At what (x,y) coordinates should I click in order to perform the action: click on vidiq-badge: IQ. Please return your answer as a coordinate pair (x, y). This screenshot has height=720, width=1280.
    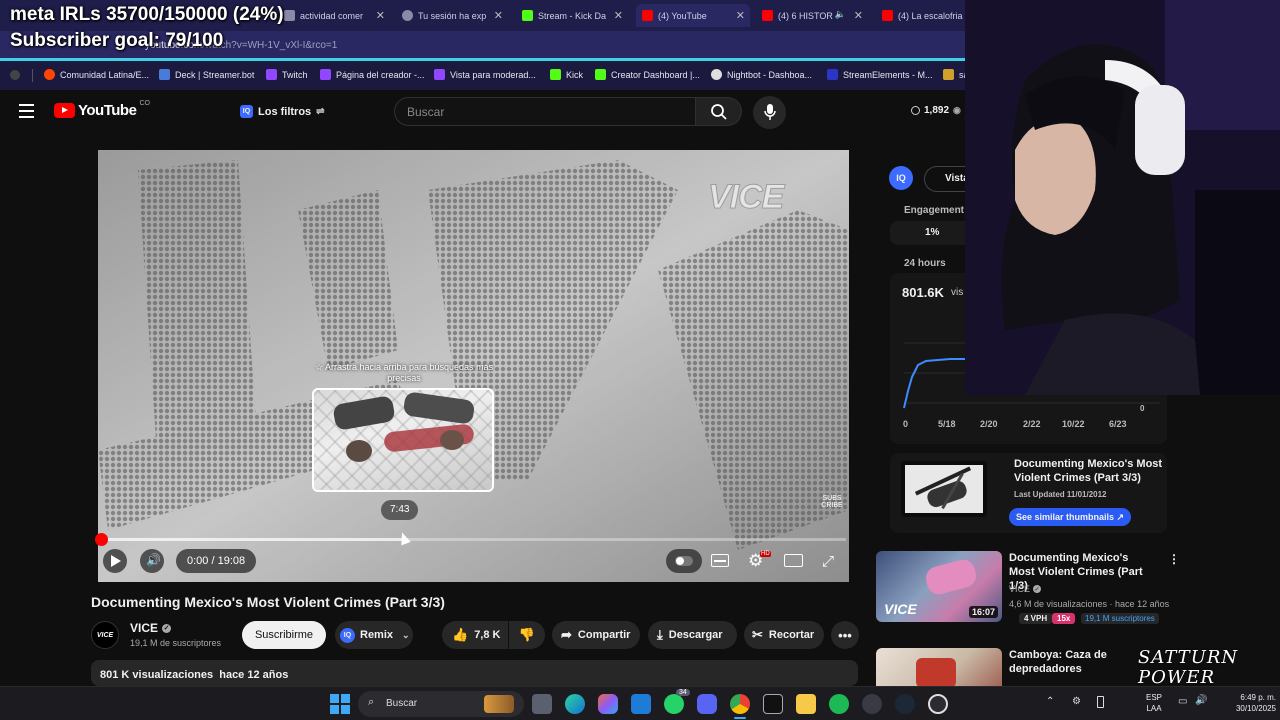
    Looking at the image, I should click on (901, 178).